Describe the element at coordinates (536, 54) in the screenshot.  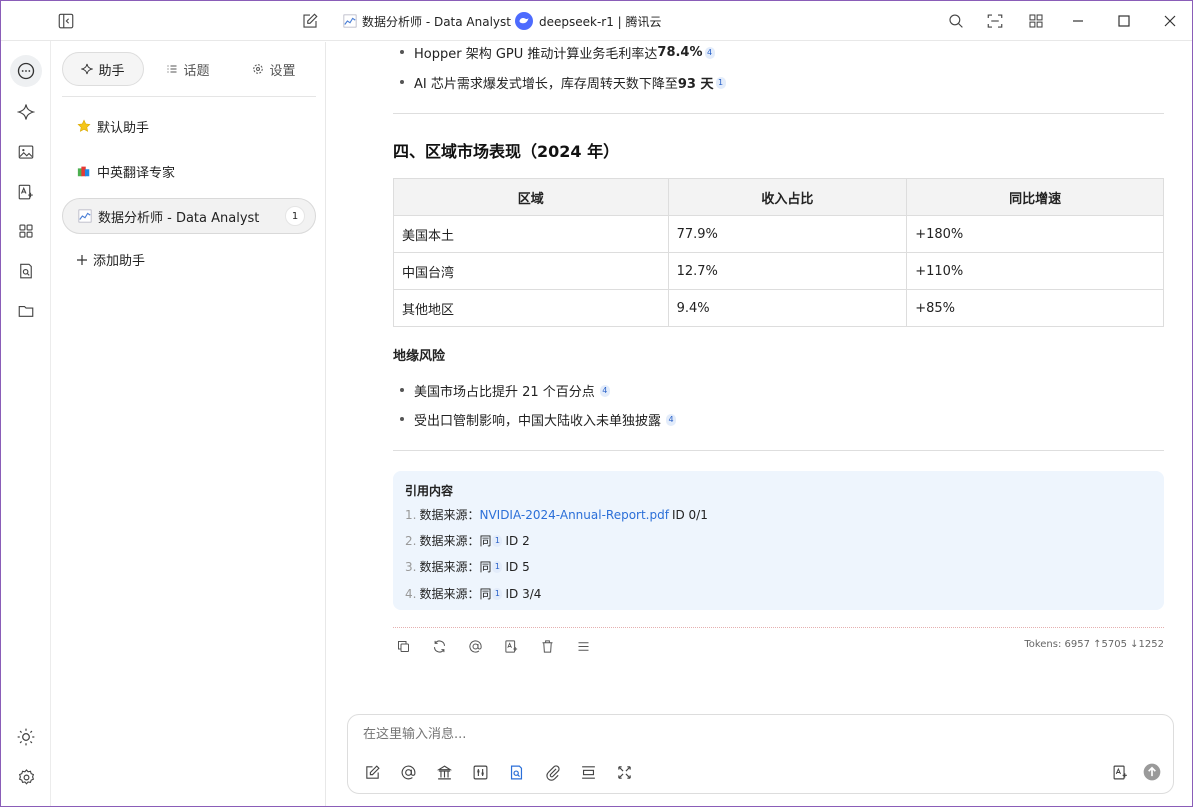
I see `bullet-text: Hopper 架构 GPU 推动计算业务毛利率达` at that location.